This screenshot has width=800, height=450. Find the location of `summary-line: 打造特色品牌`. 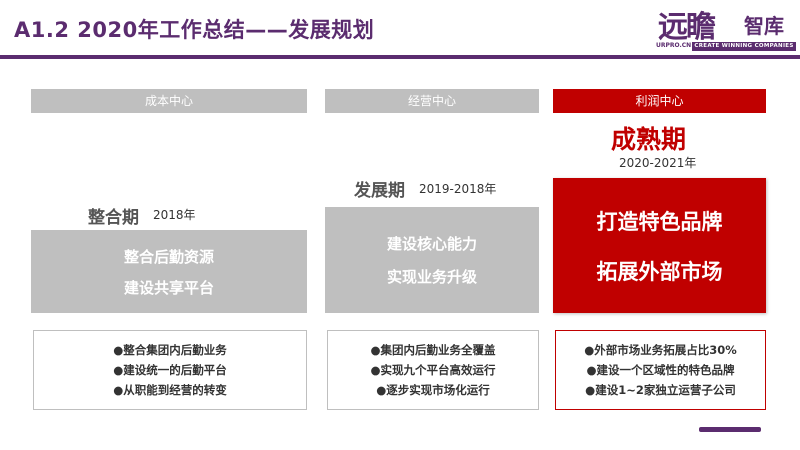

summary-line: 打造特色品牌 is located at coordinates (659, 221).